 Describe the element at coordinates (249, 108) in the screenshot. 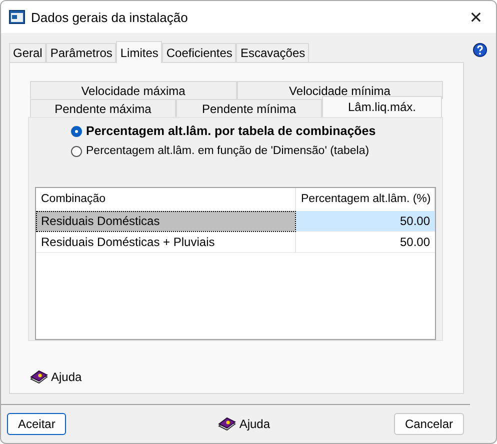

I see `tab: Pendente mínima` at that location.